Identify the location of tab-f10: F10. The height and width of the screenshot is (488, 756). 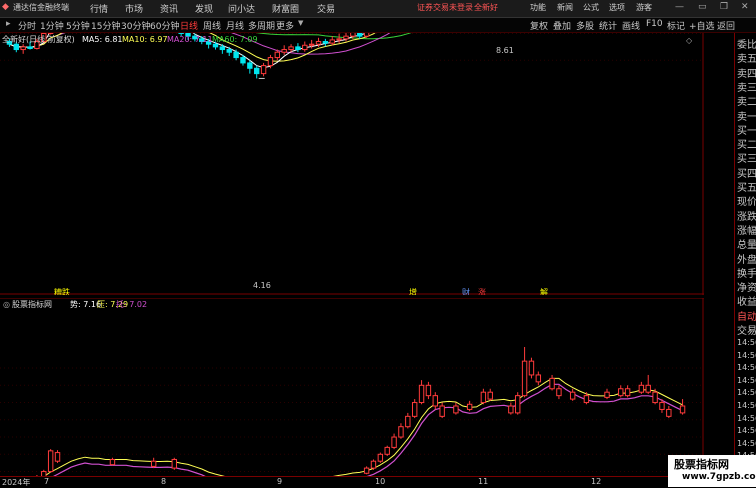
(654, 24).